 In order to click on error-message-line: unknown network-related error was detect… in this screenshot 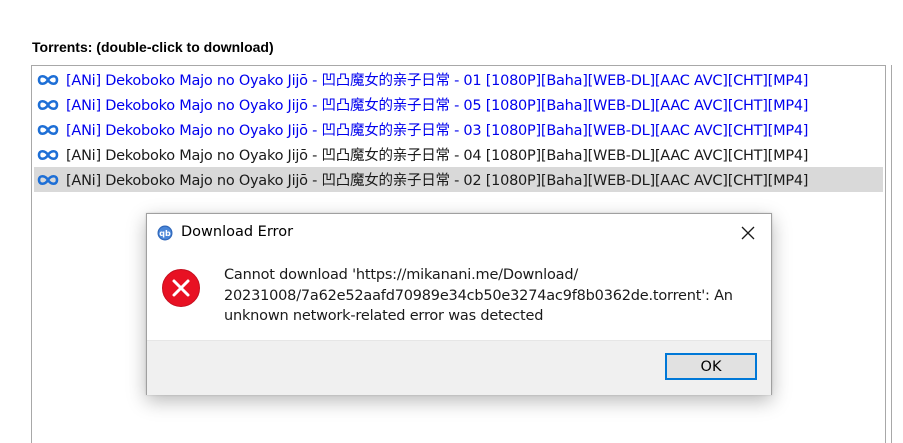, I will do `click(384, 316)`.